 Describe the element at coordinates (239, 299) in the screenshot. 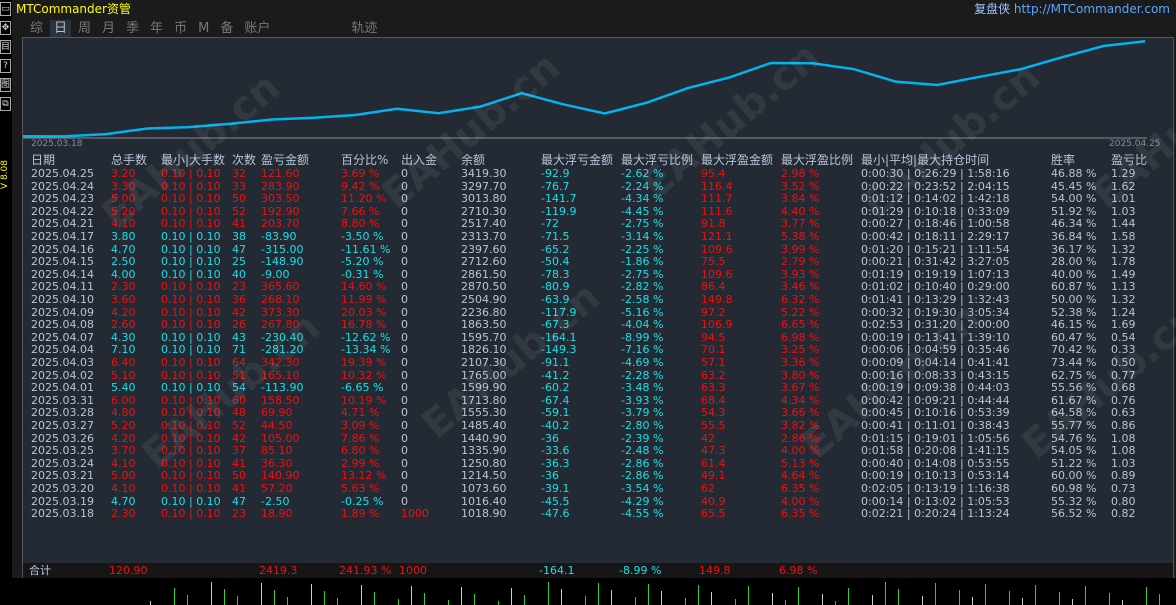

I see `cell-trades: 36` at that location.